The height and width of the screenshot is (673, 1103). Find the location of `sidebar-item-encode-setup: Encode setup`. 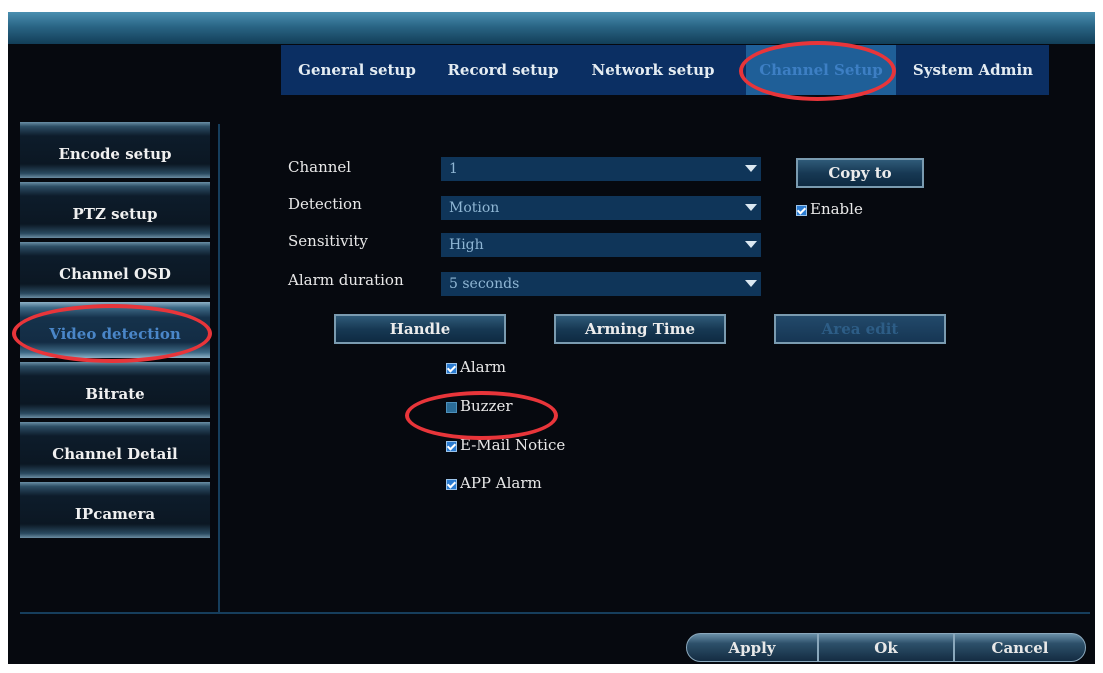

sidebar-item-encode-setup: Encode setup is located at coordinates (115, 150).